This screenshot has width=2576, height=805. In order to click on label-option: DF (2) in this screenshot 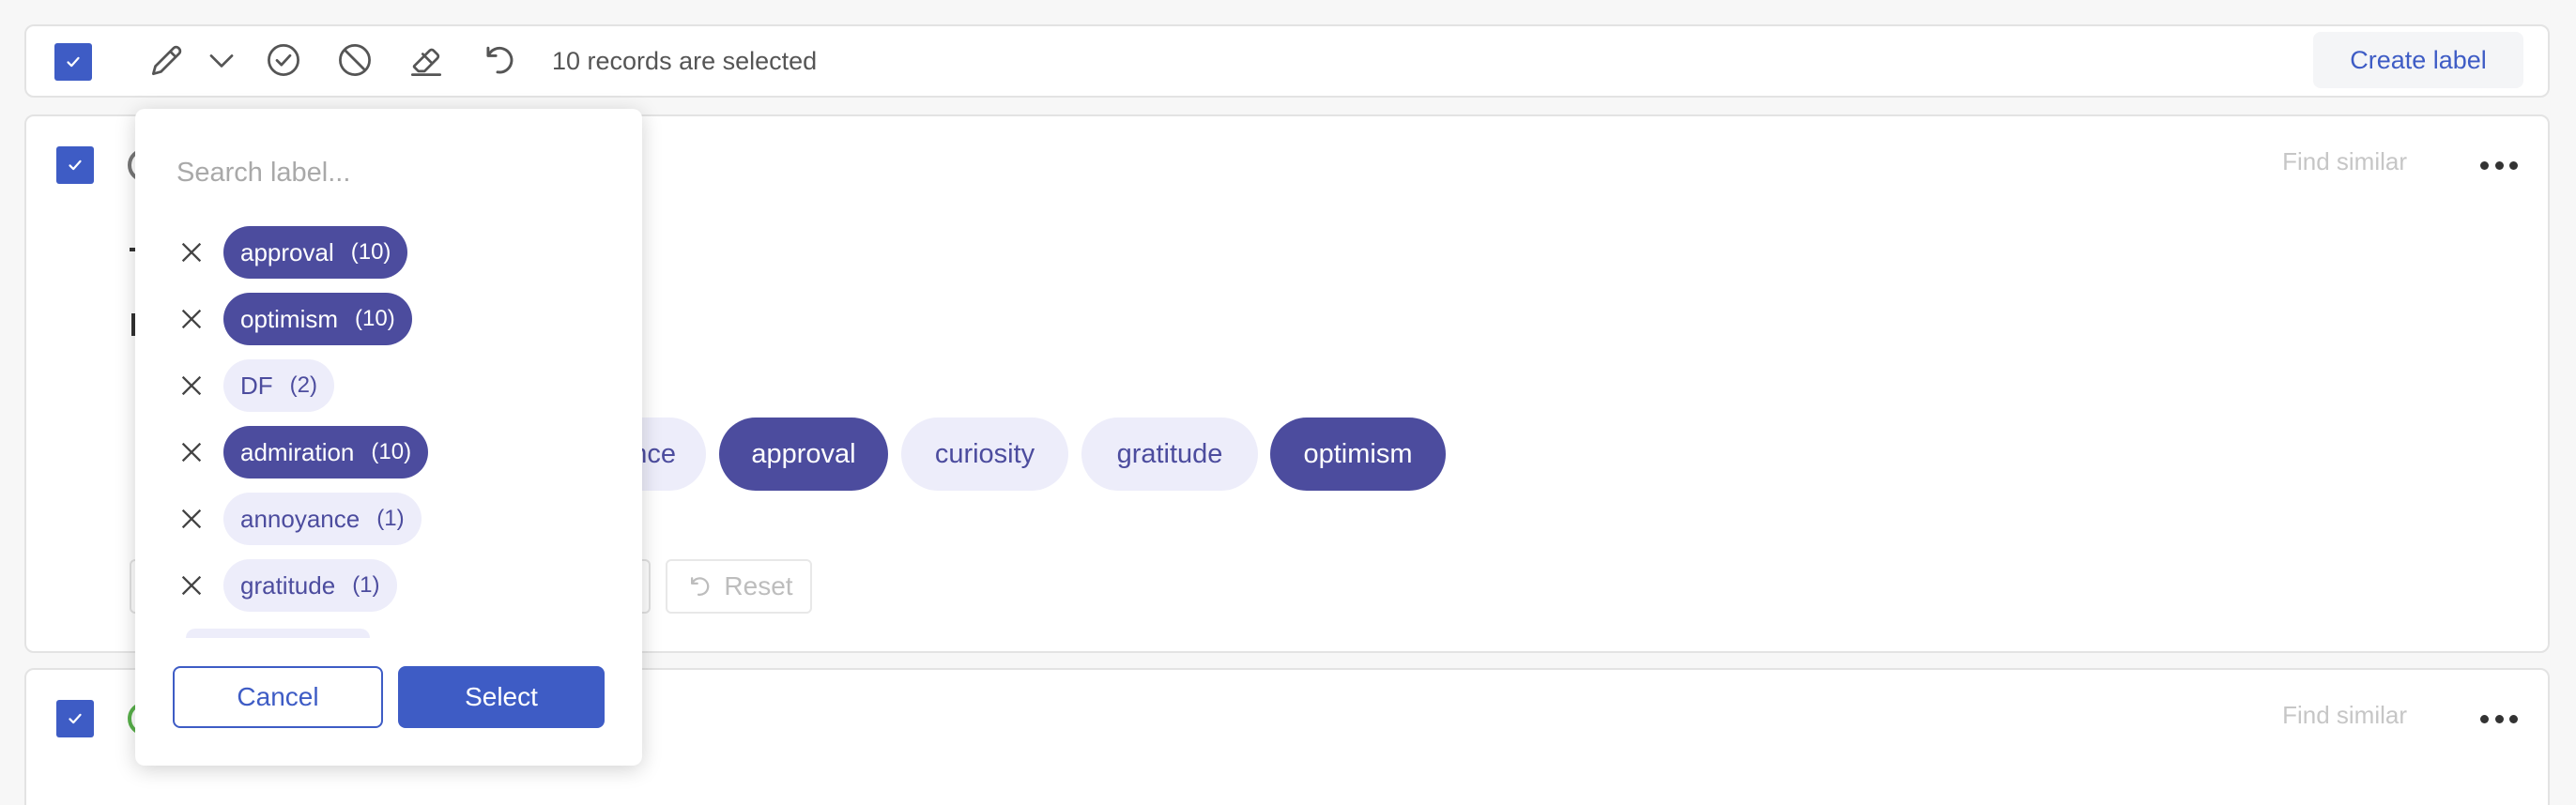, I will do `click(254, 385)`.